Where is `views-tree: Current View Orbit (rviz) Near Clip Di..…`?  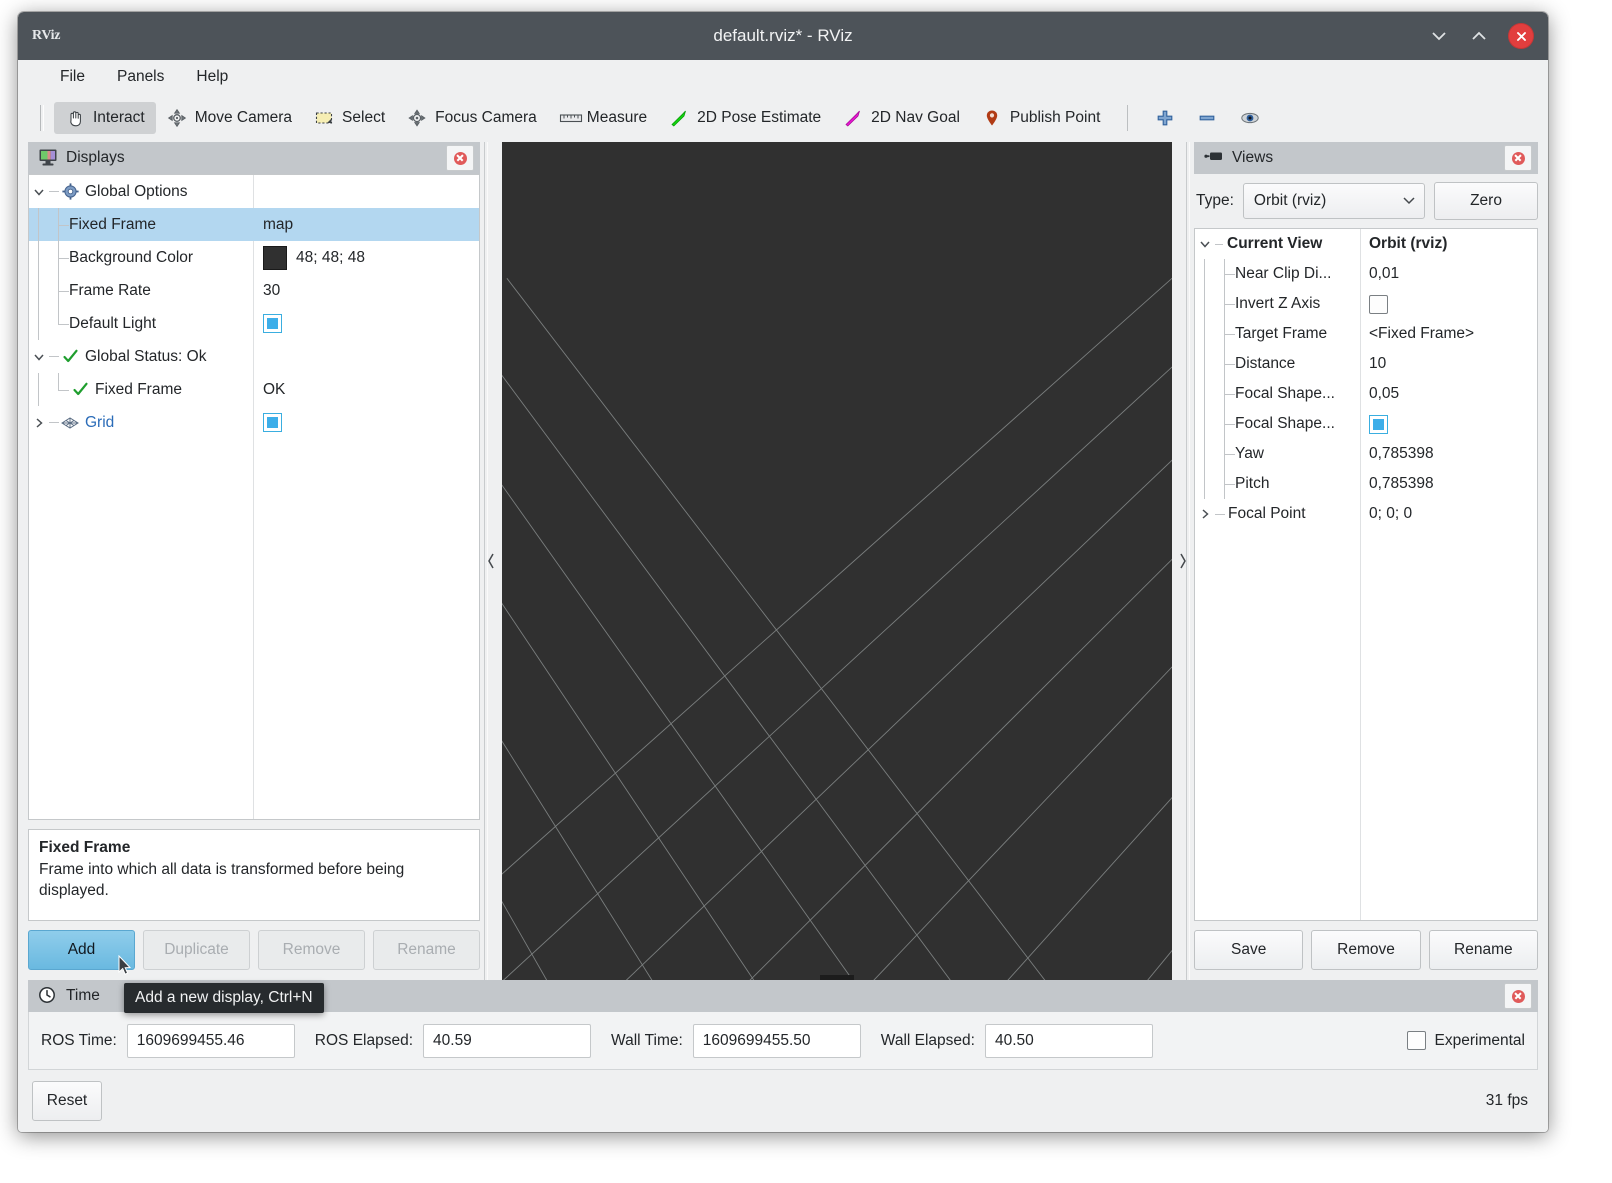 views-tree: Current View Orbit (rviz) Near Clip Di..… is located at coordinates (1366, 574).